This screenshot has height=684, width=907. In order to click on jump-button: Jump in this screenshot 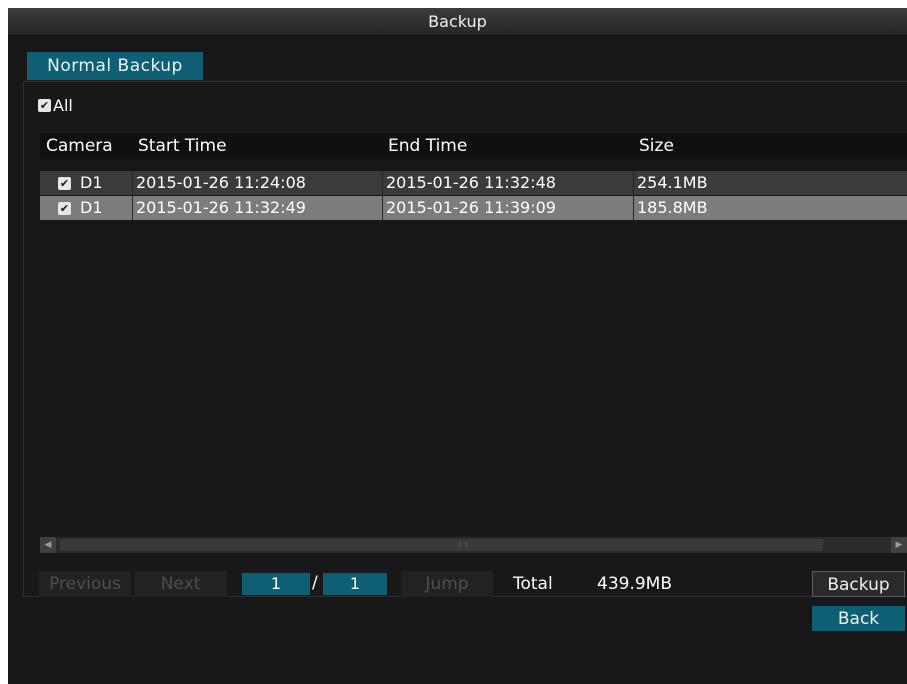, I will do `click(447, 584)`.